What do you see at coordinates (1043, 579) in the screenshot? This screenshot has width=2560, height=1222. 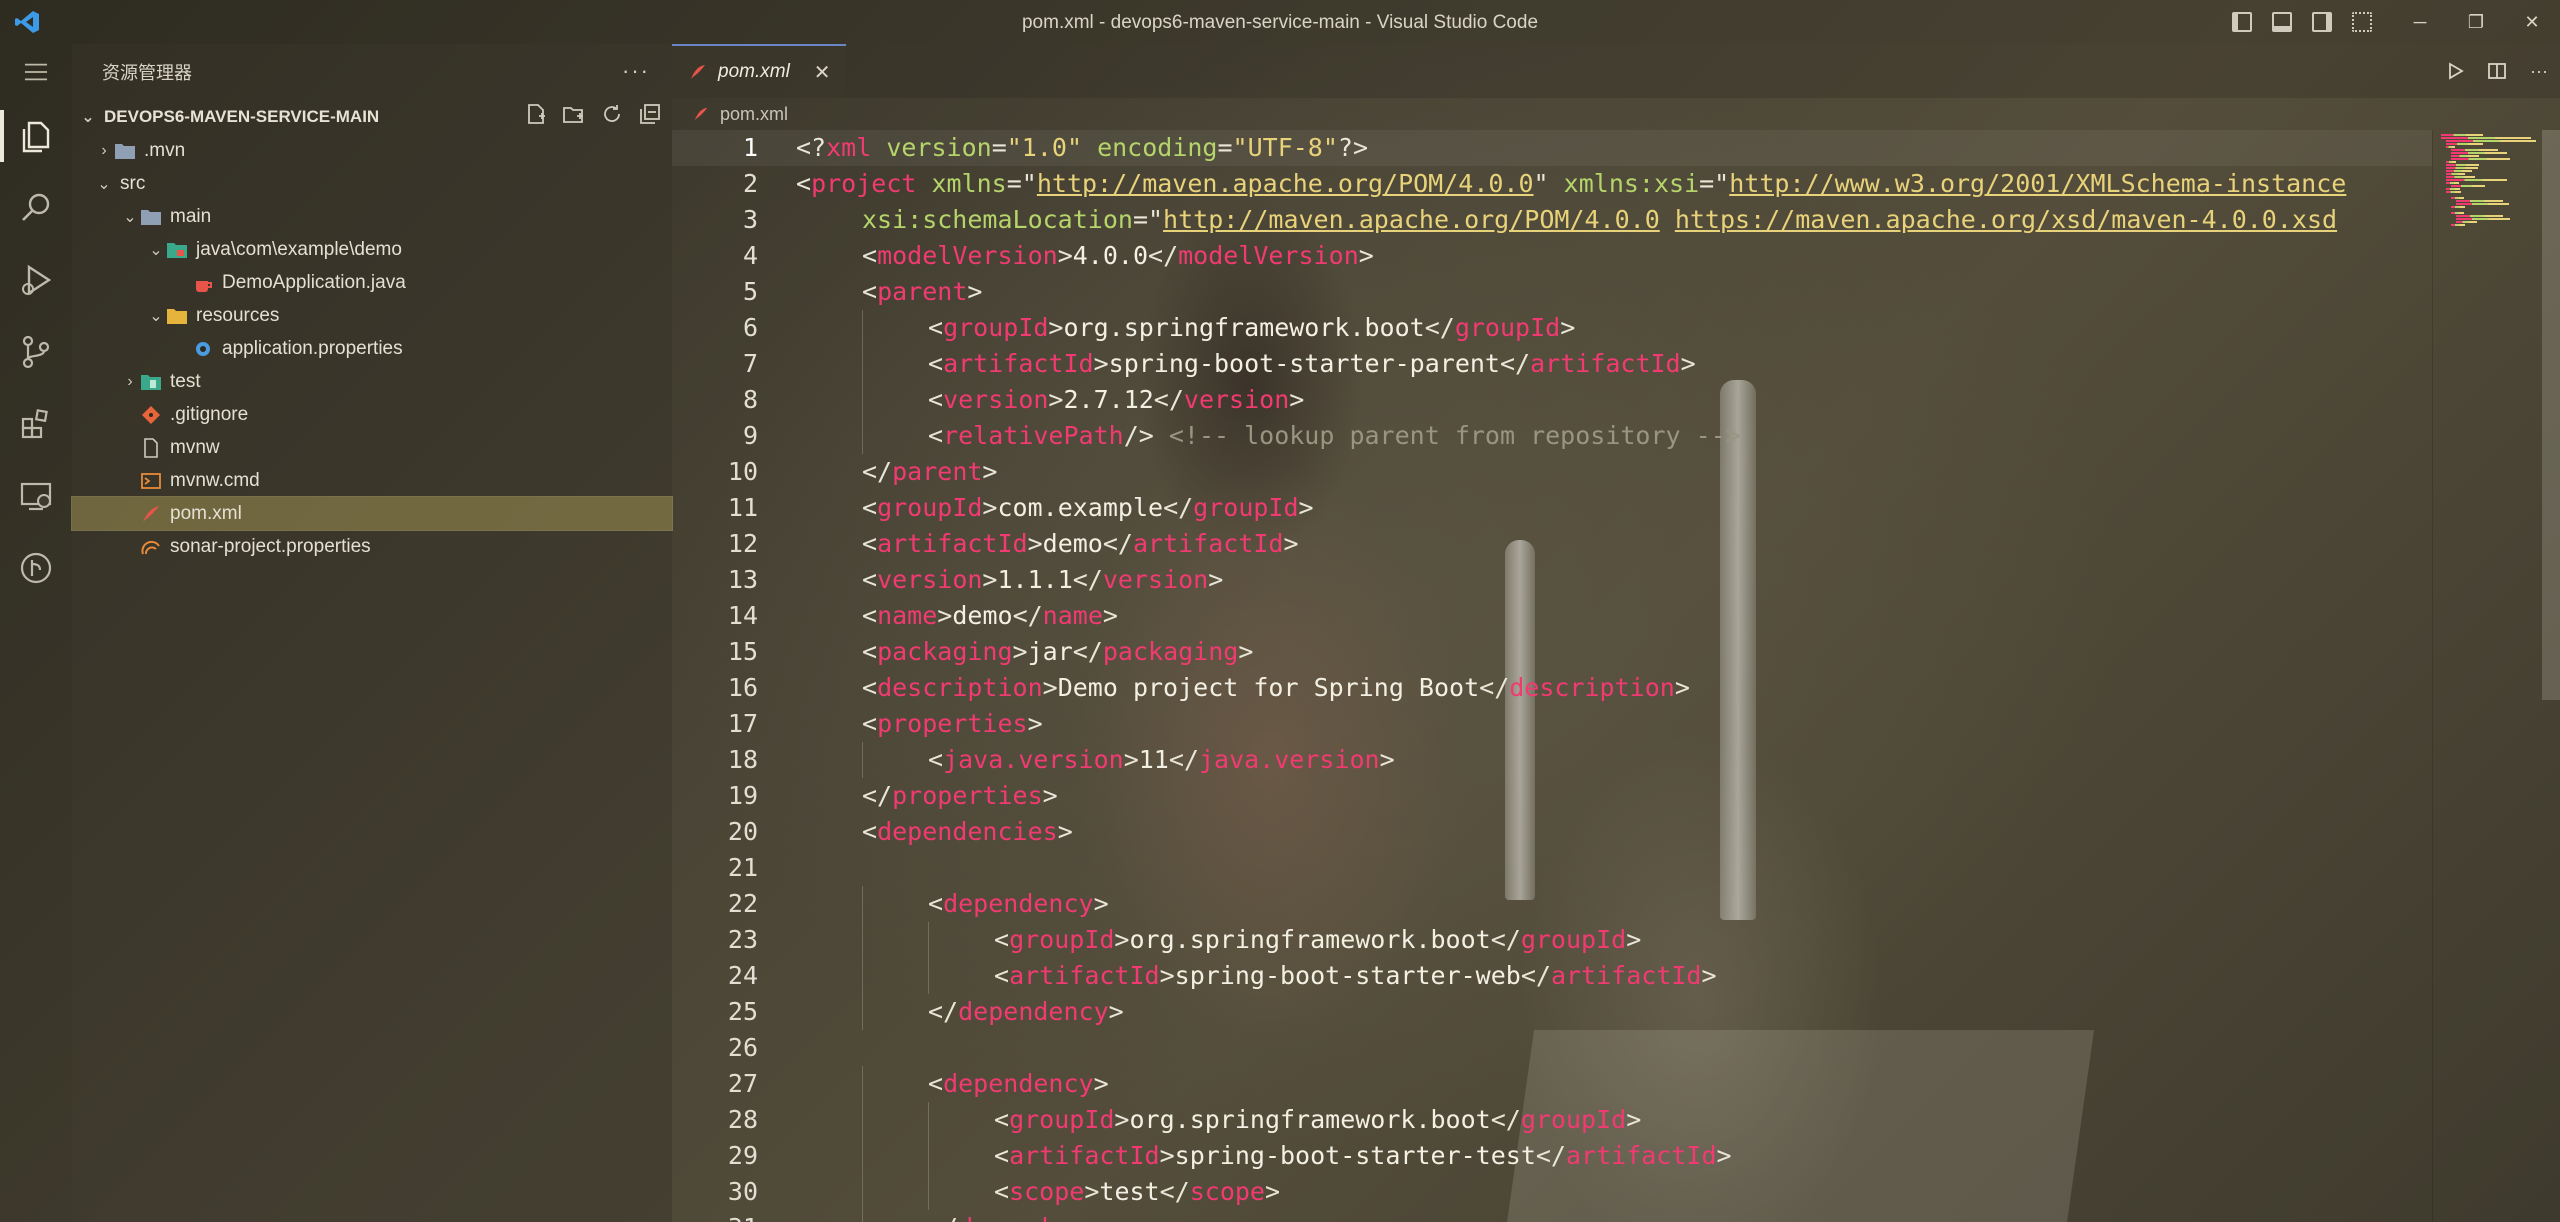 I see `code-text: <version>1.1.1</version>` at bounding box center [1043, 579].